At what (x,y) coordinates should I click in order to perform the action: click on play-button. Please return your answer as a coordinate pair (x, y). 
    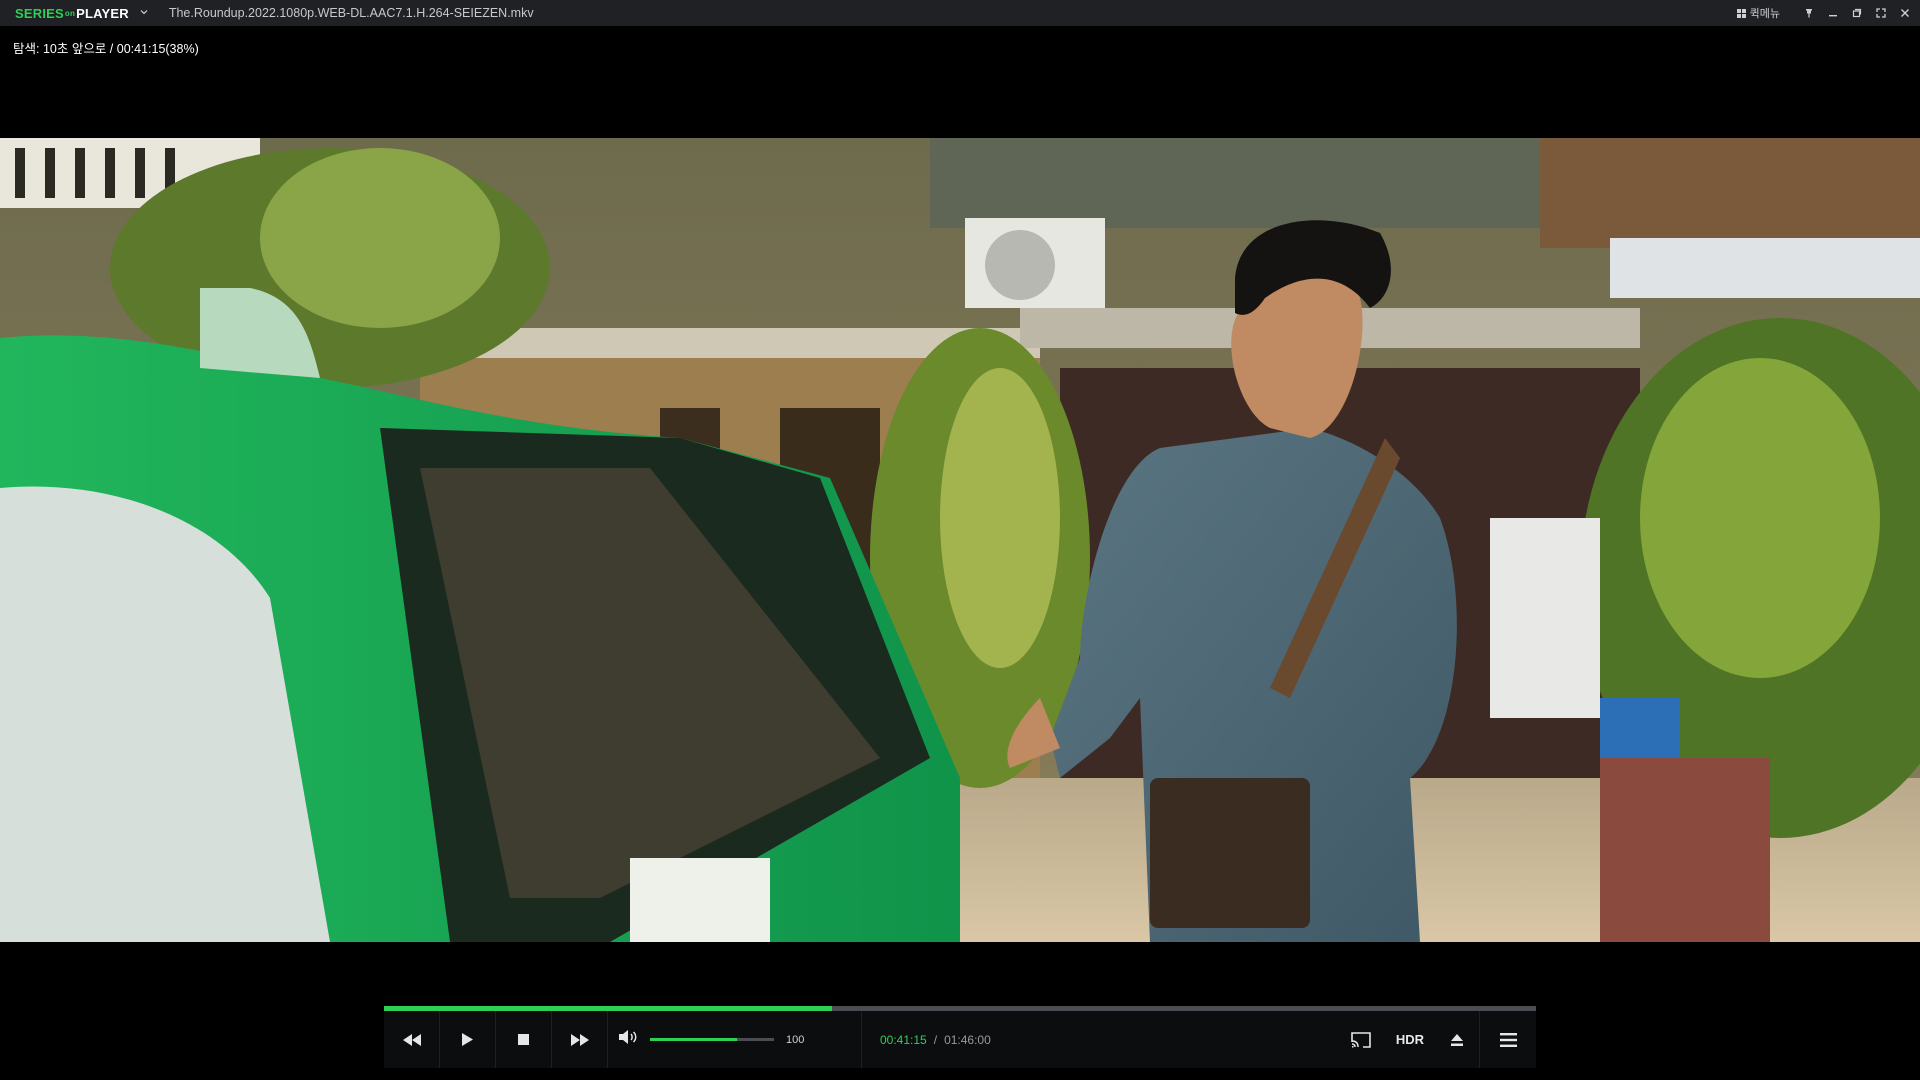
    Looking at the image, I should click on (468, 1039).